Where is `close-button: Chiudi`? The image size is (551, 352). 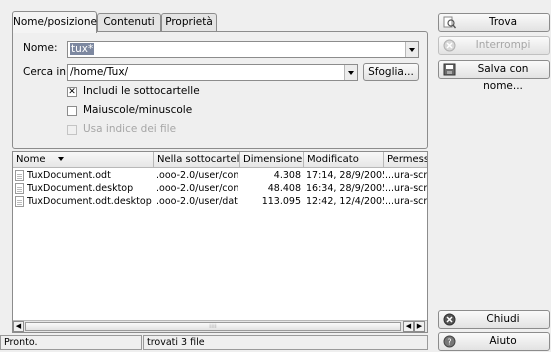
close-button: Chiudi is located at coordinates (494, 319).